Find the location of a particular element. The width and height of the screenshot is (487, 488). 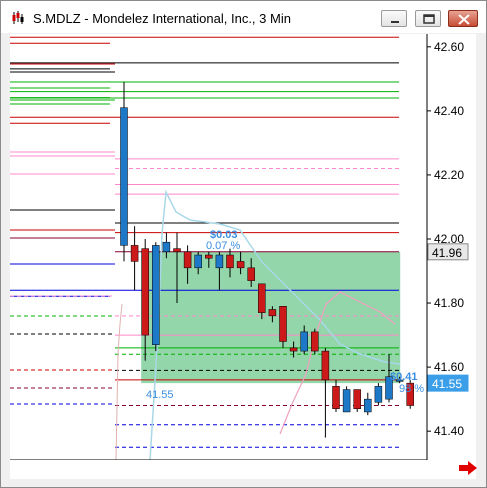

y-tick-label: 41.60 is located at coordinates (449, 367).